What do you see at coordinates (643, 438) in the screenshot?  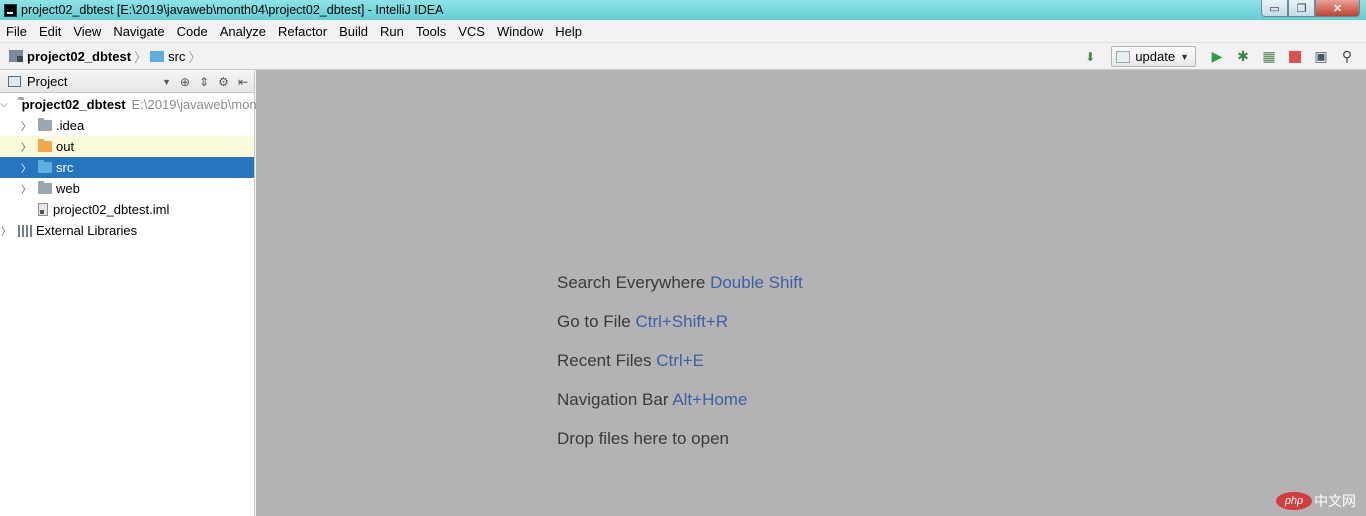 I see `hint-text: Drop files here to open` at bounding box center [643, 438].